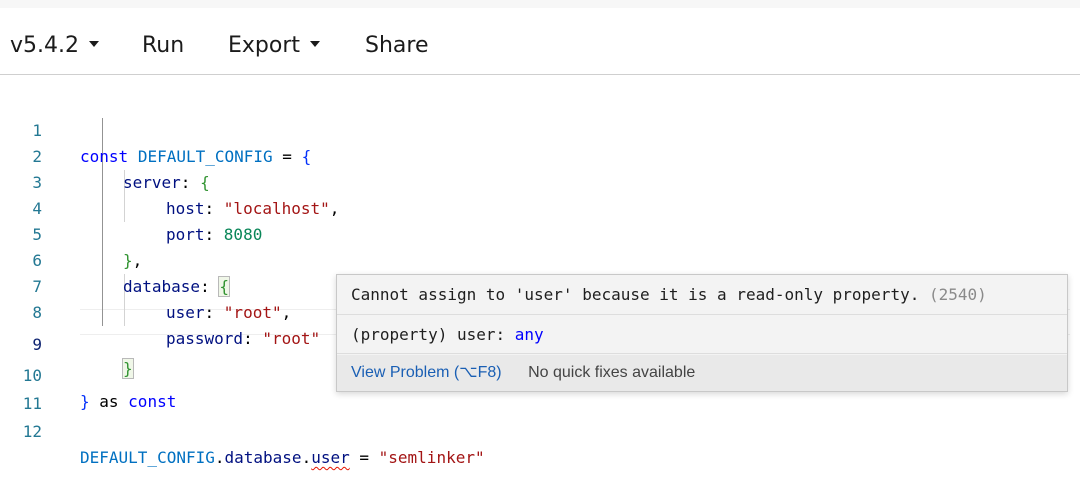  I want to click on string: "semlinker", so click(431, 457).